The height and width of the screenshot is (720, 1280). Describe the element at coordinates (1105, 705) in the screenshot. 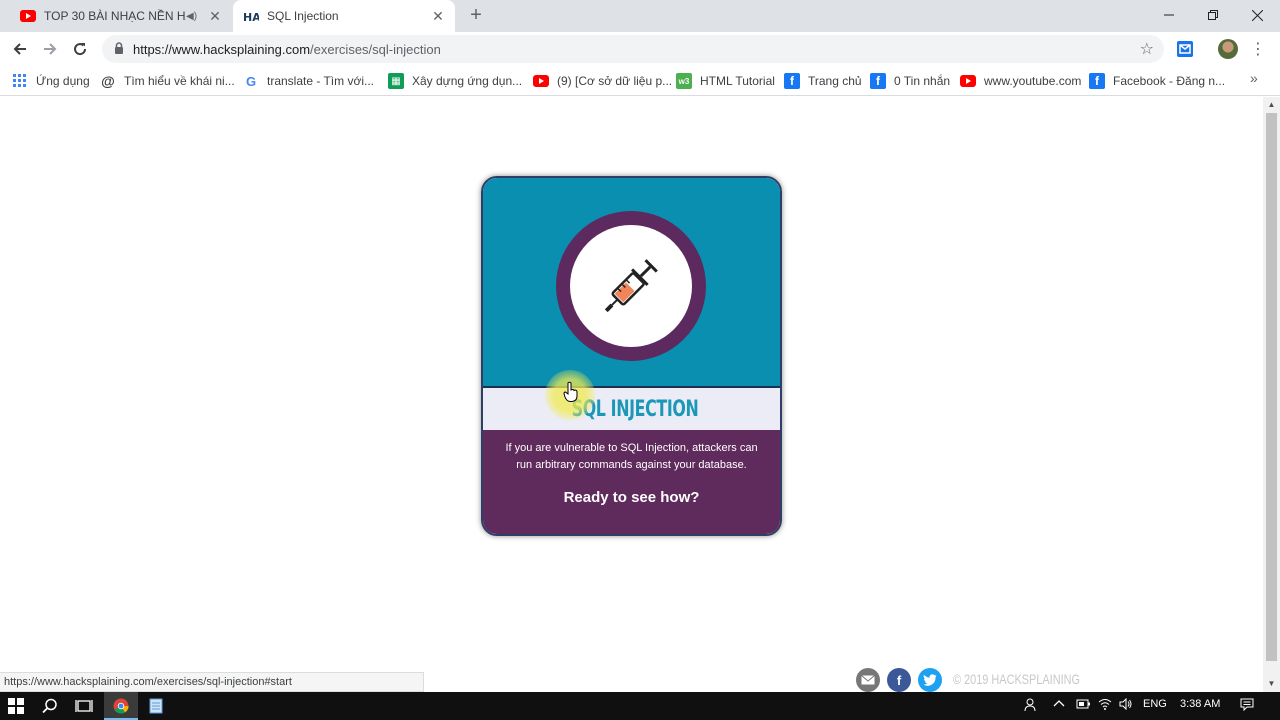

I see `wifi-icon` at that location.